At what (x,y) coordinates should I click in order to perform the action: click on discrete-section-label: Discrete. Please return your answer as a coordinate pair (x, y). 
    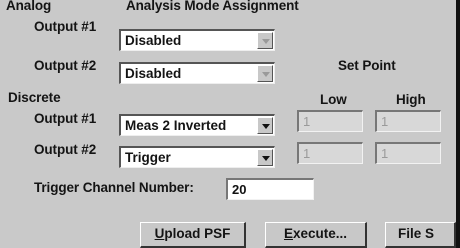
    Looking at the image, I should click on (34, 97).